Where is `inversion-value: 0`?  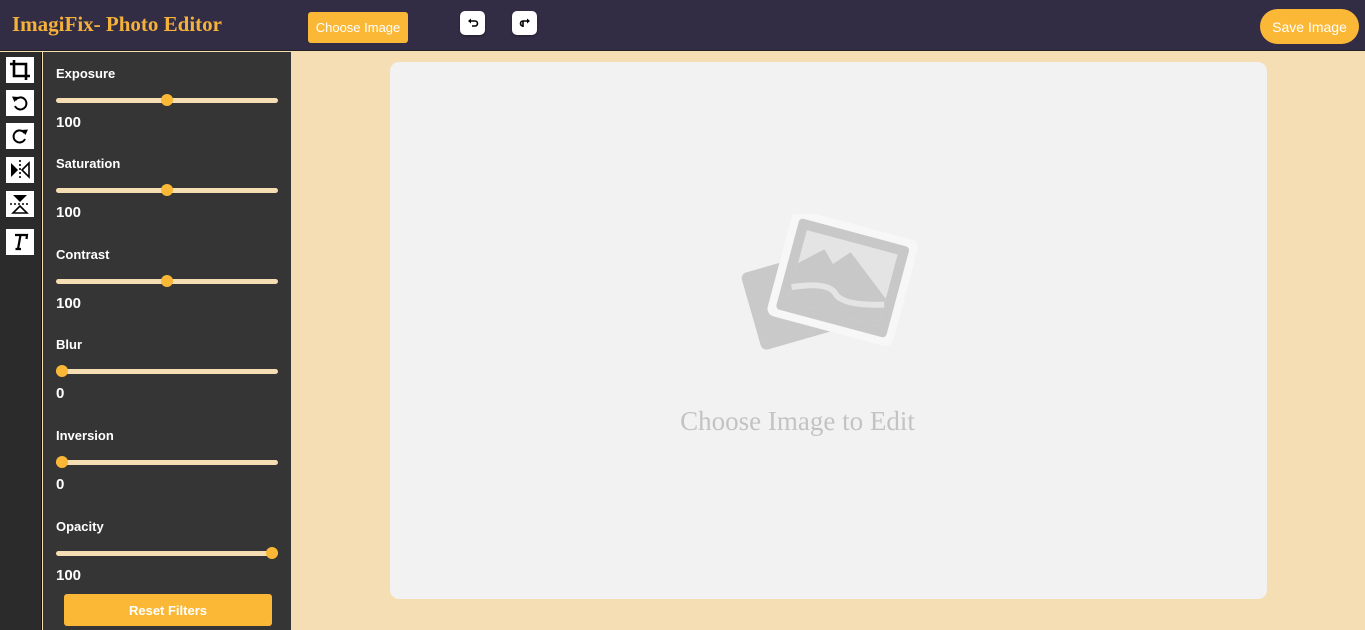 inversion-value: 0 is located at coordinates (60, 484).